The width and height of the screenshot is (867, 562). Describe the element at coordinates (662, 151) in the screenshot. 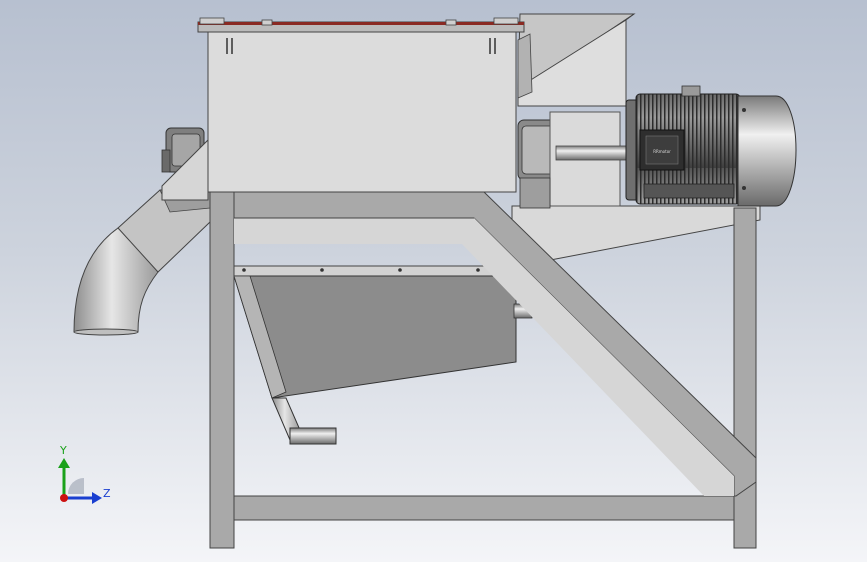

I see `motor-nameplate: RRmotor` at that location.